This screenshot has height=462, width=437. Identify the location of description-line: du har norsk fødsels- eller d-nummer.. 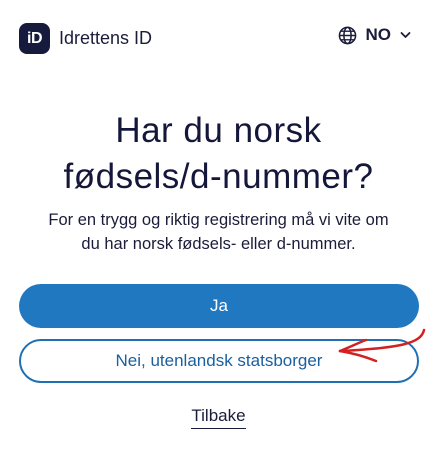
(218, 244).